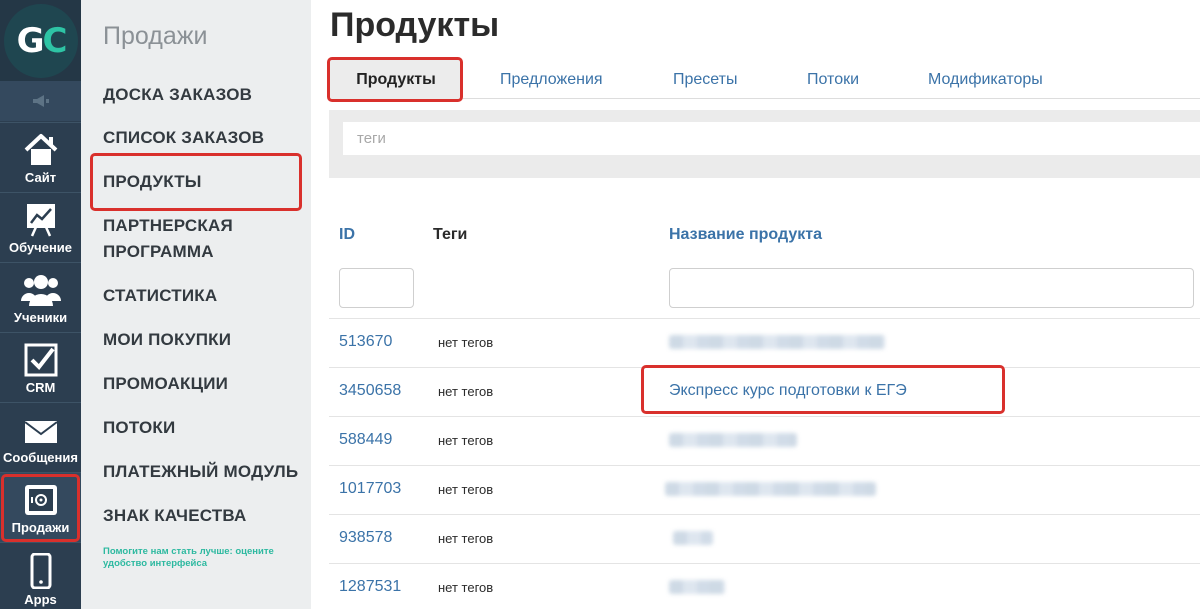  I want to click on logo: GC, so click(40, 40).